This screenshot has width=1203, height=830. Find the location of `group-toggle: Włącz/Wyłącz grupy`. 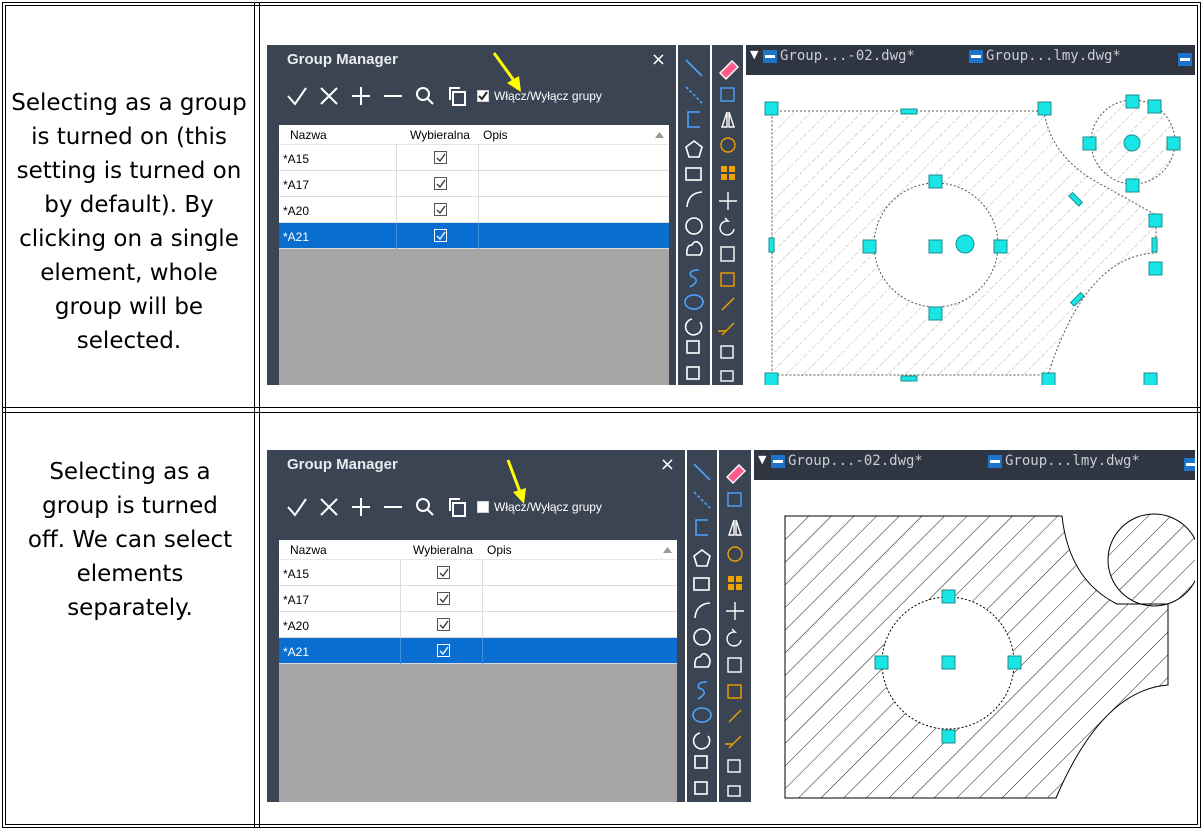

group-toggle: Włącz/Wyłącz grupy is located at coordinates (539, 507).